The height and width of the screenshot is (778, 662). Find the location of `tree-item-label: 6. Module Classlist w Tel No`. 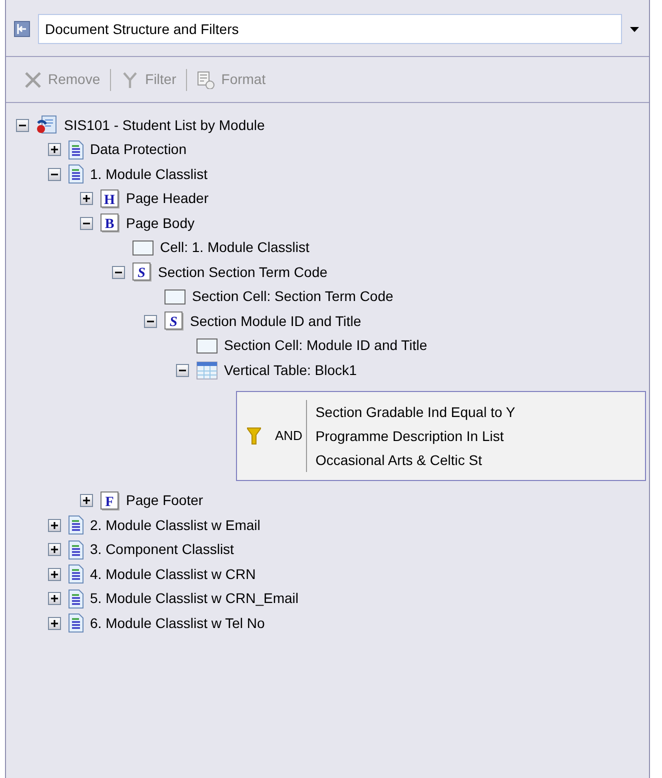

tree-item-label: 6. Module Classlist w Tel No is located at coordinates (177, 623).